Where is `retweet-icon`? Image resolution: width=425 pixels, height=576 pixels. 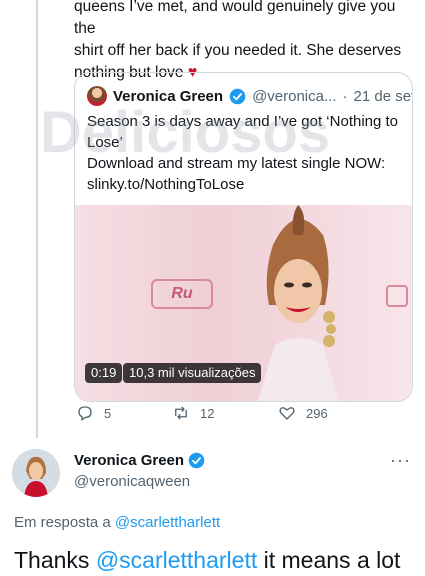
retweet-icon is located at coordinates (181, 413).